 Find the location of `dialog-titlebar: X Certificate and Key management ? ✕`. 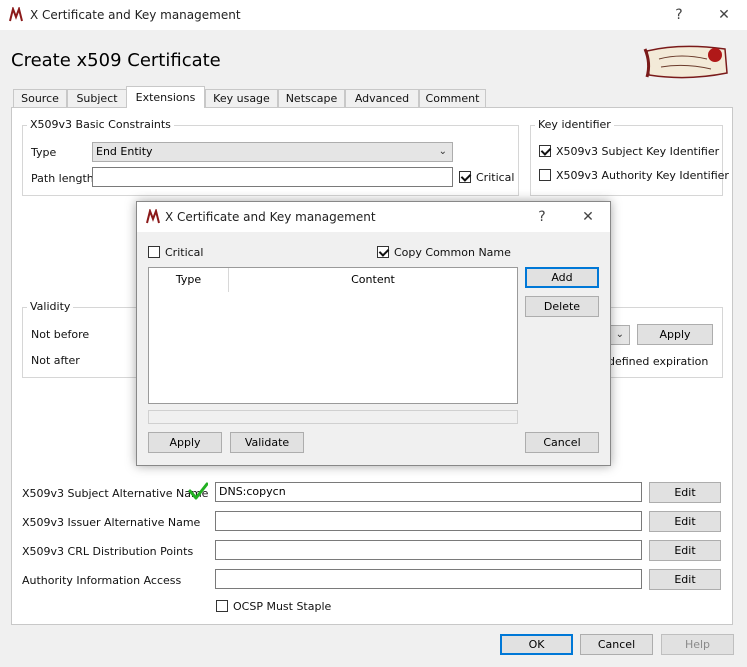

dialog-titlebar: X Certificate and Key management ? ✕ is located at coordinates (373, 217).